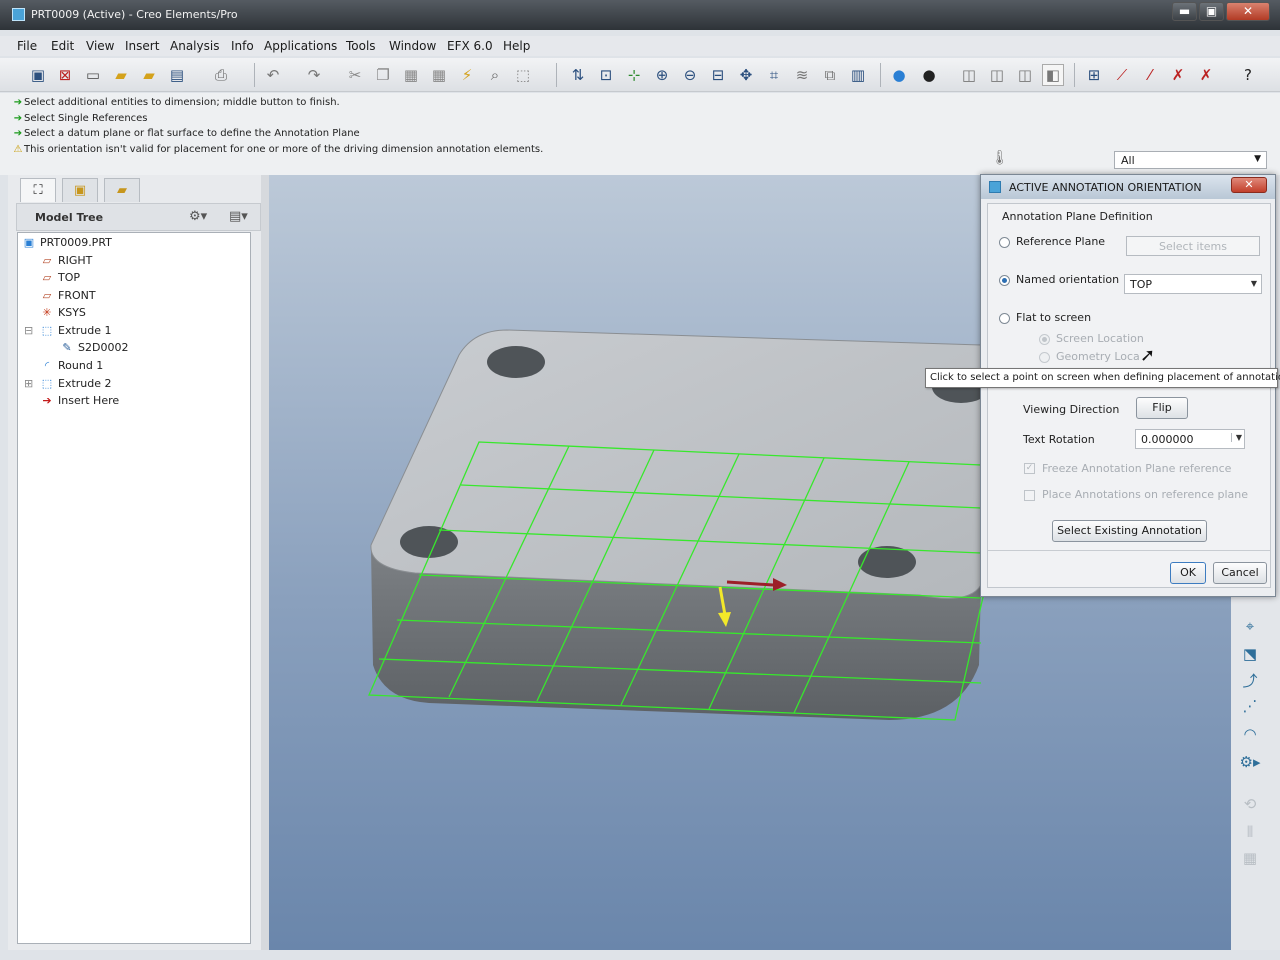 This screenshot has width=1280, height=960. I want to click on tree-settings-icon: ⚙▾, so click(198, 216).